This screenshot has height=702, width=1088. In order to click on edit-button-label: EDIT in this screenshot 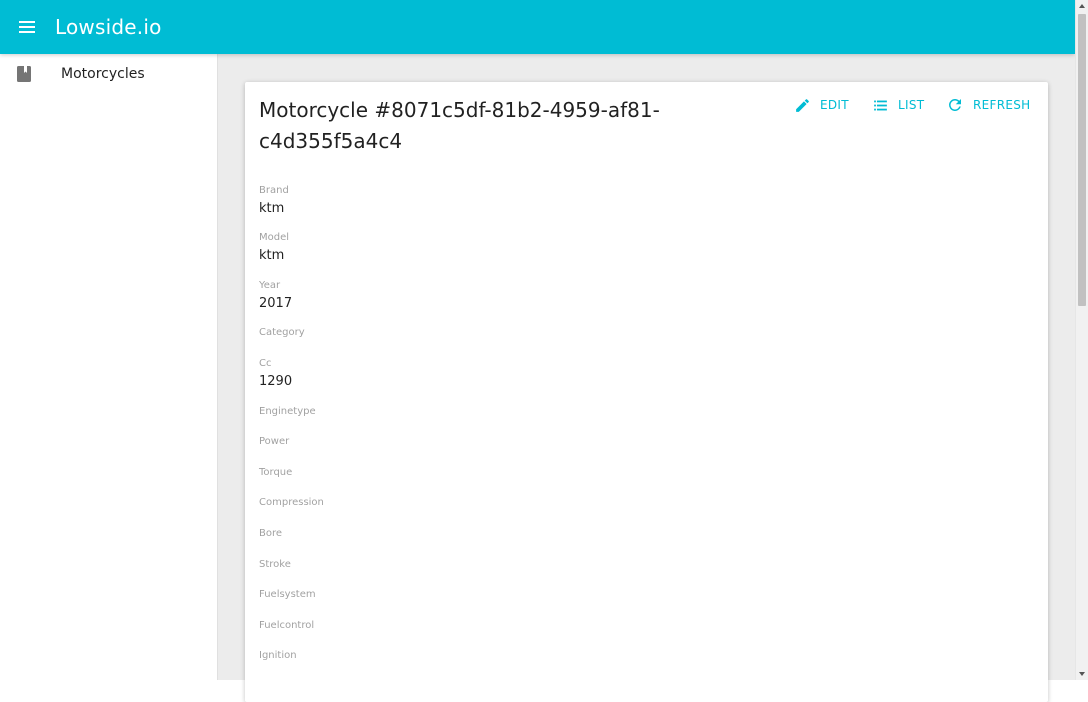, I will do `click(834, 105)`.